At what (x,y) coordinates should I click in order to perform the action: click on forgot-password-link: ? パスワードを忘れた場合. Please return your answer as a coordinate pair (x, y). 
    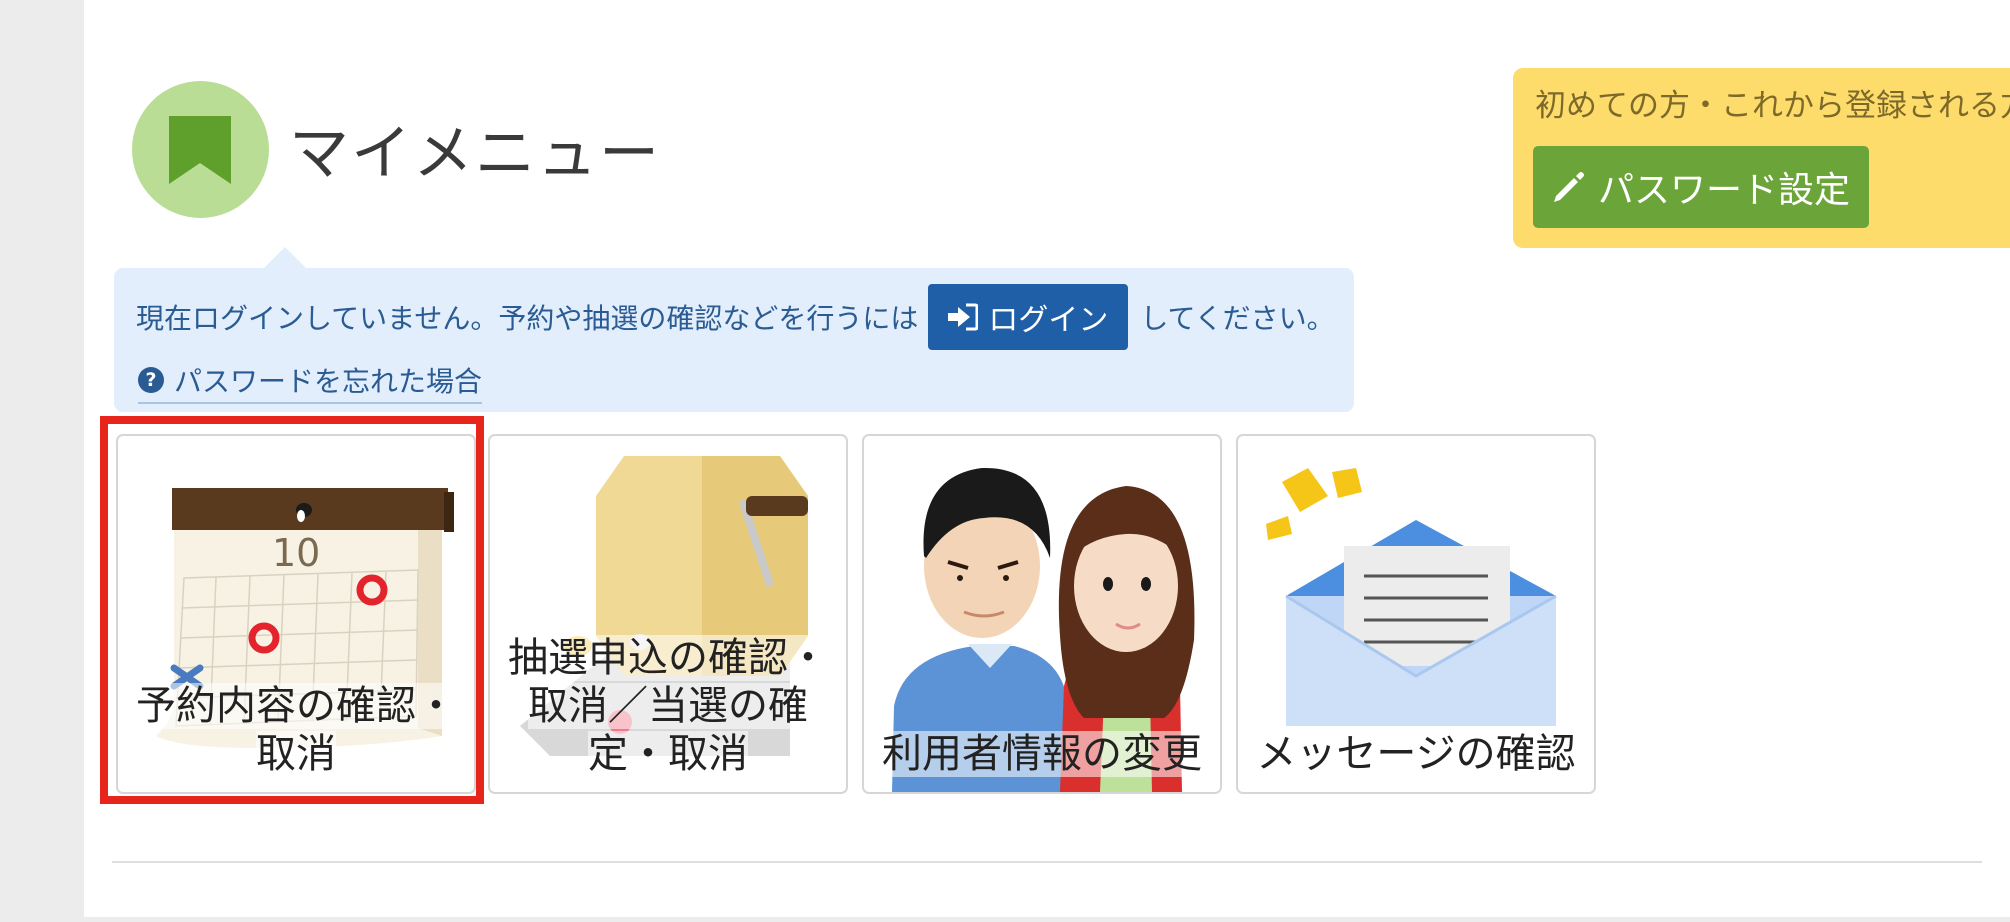
    Looking at the image, I should click on (310, 382).